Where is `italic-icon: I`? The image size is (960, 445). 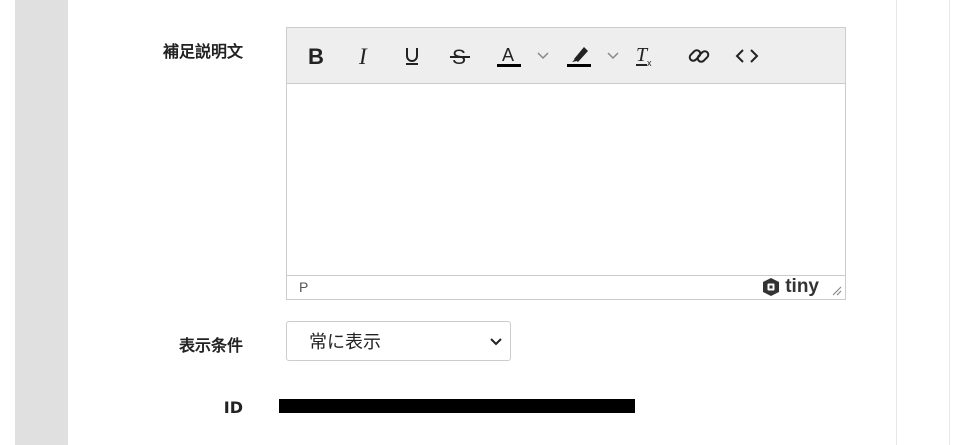
italic-icon: I is located at coordinates (365, 55).